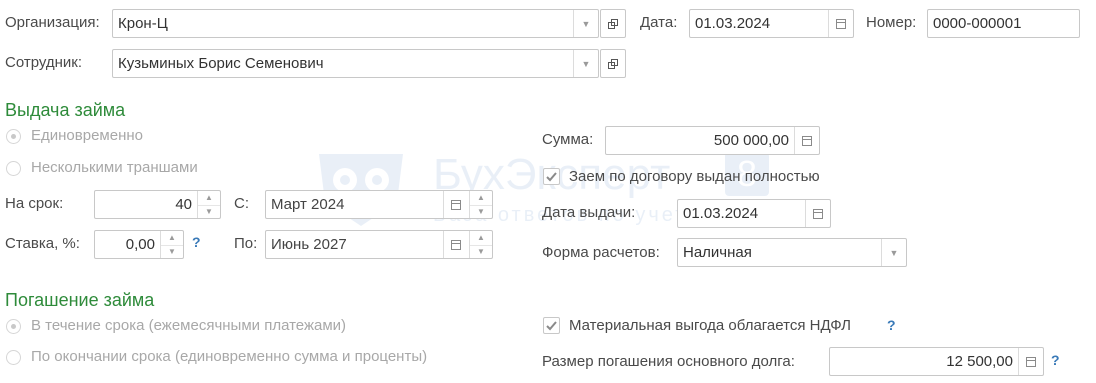  I want to click on employee-label: Сотрудник:, so click(44, 62).